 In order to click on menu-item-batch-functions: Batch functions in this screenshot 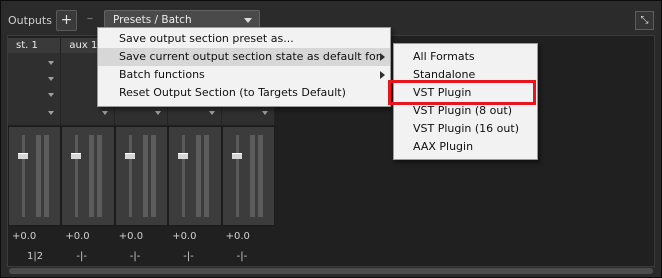, I will do `click(244, 75)`.